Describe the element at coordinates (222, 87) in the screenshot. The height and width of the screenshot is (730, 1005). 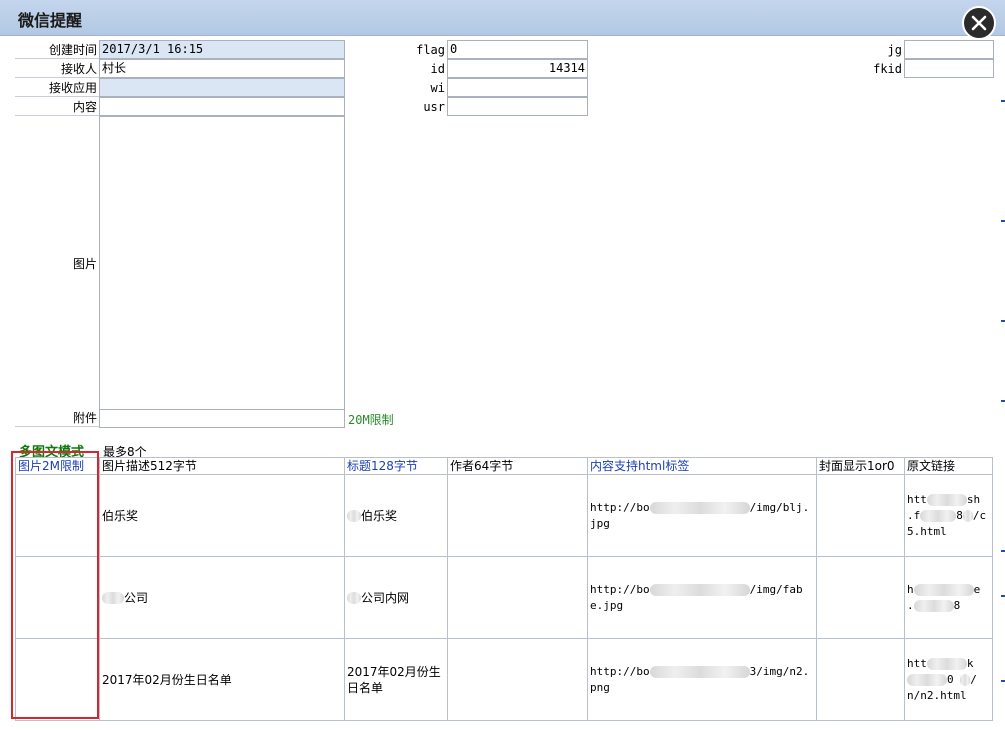
I see `app-field` at that location.